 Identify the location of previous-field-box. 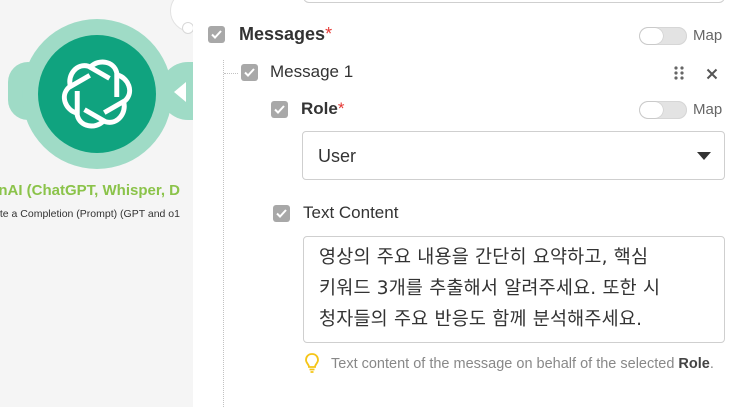
(514, 1).